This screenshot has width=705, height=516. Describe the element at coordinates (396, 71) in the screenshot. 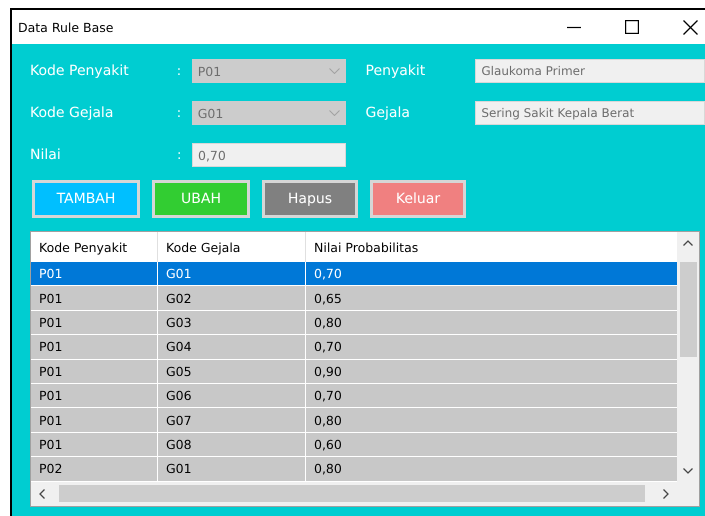

I see `field-label: Penyakit` at that location.